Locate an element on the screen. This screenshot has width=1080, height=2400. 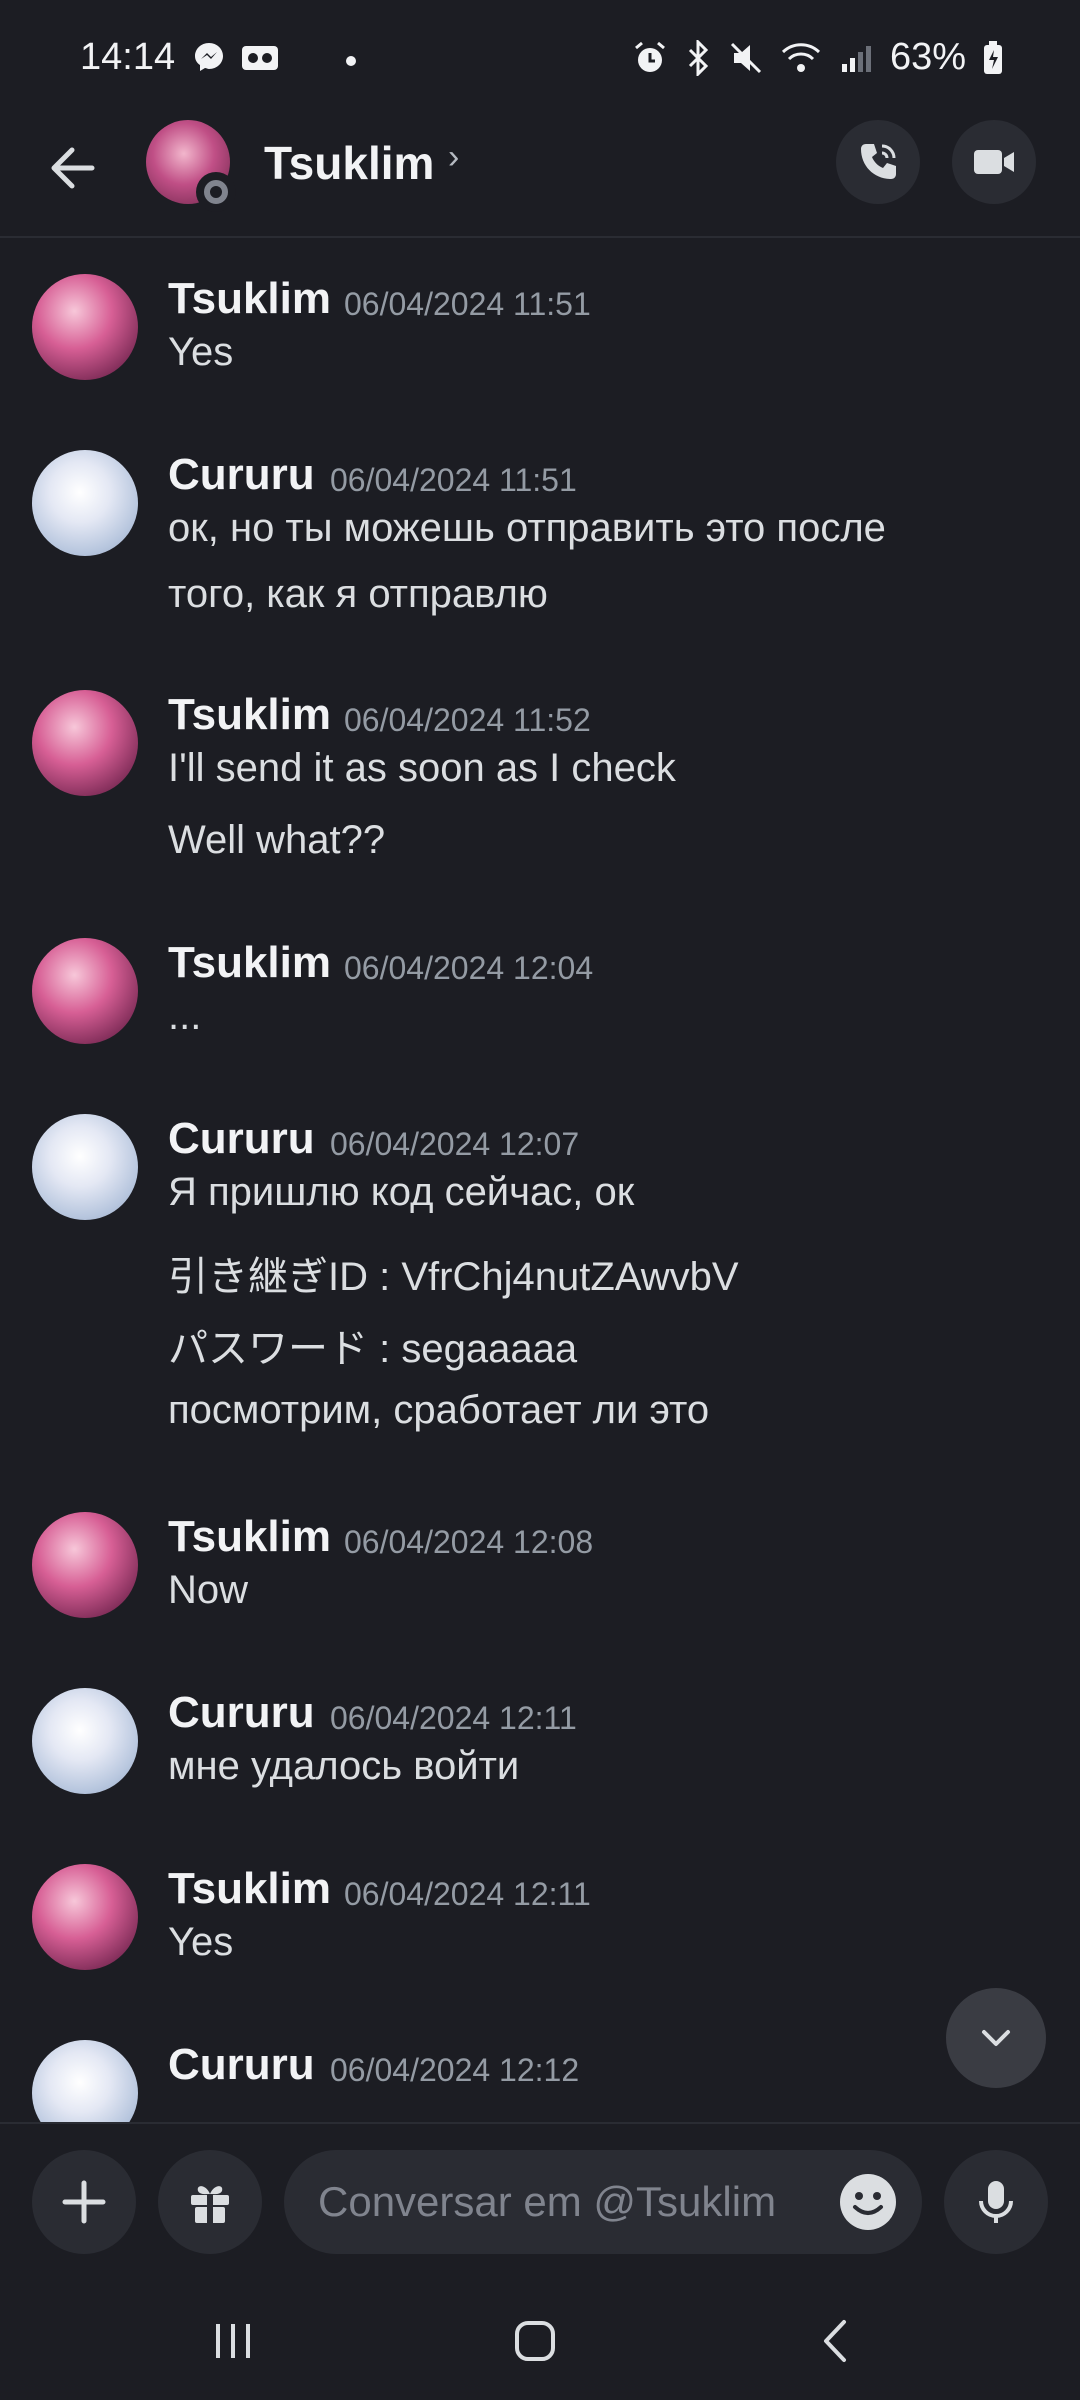
signal-icon is located at coordinates (856, 58).